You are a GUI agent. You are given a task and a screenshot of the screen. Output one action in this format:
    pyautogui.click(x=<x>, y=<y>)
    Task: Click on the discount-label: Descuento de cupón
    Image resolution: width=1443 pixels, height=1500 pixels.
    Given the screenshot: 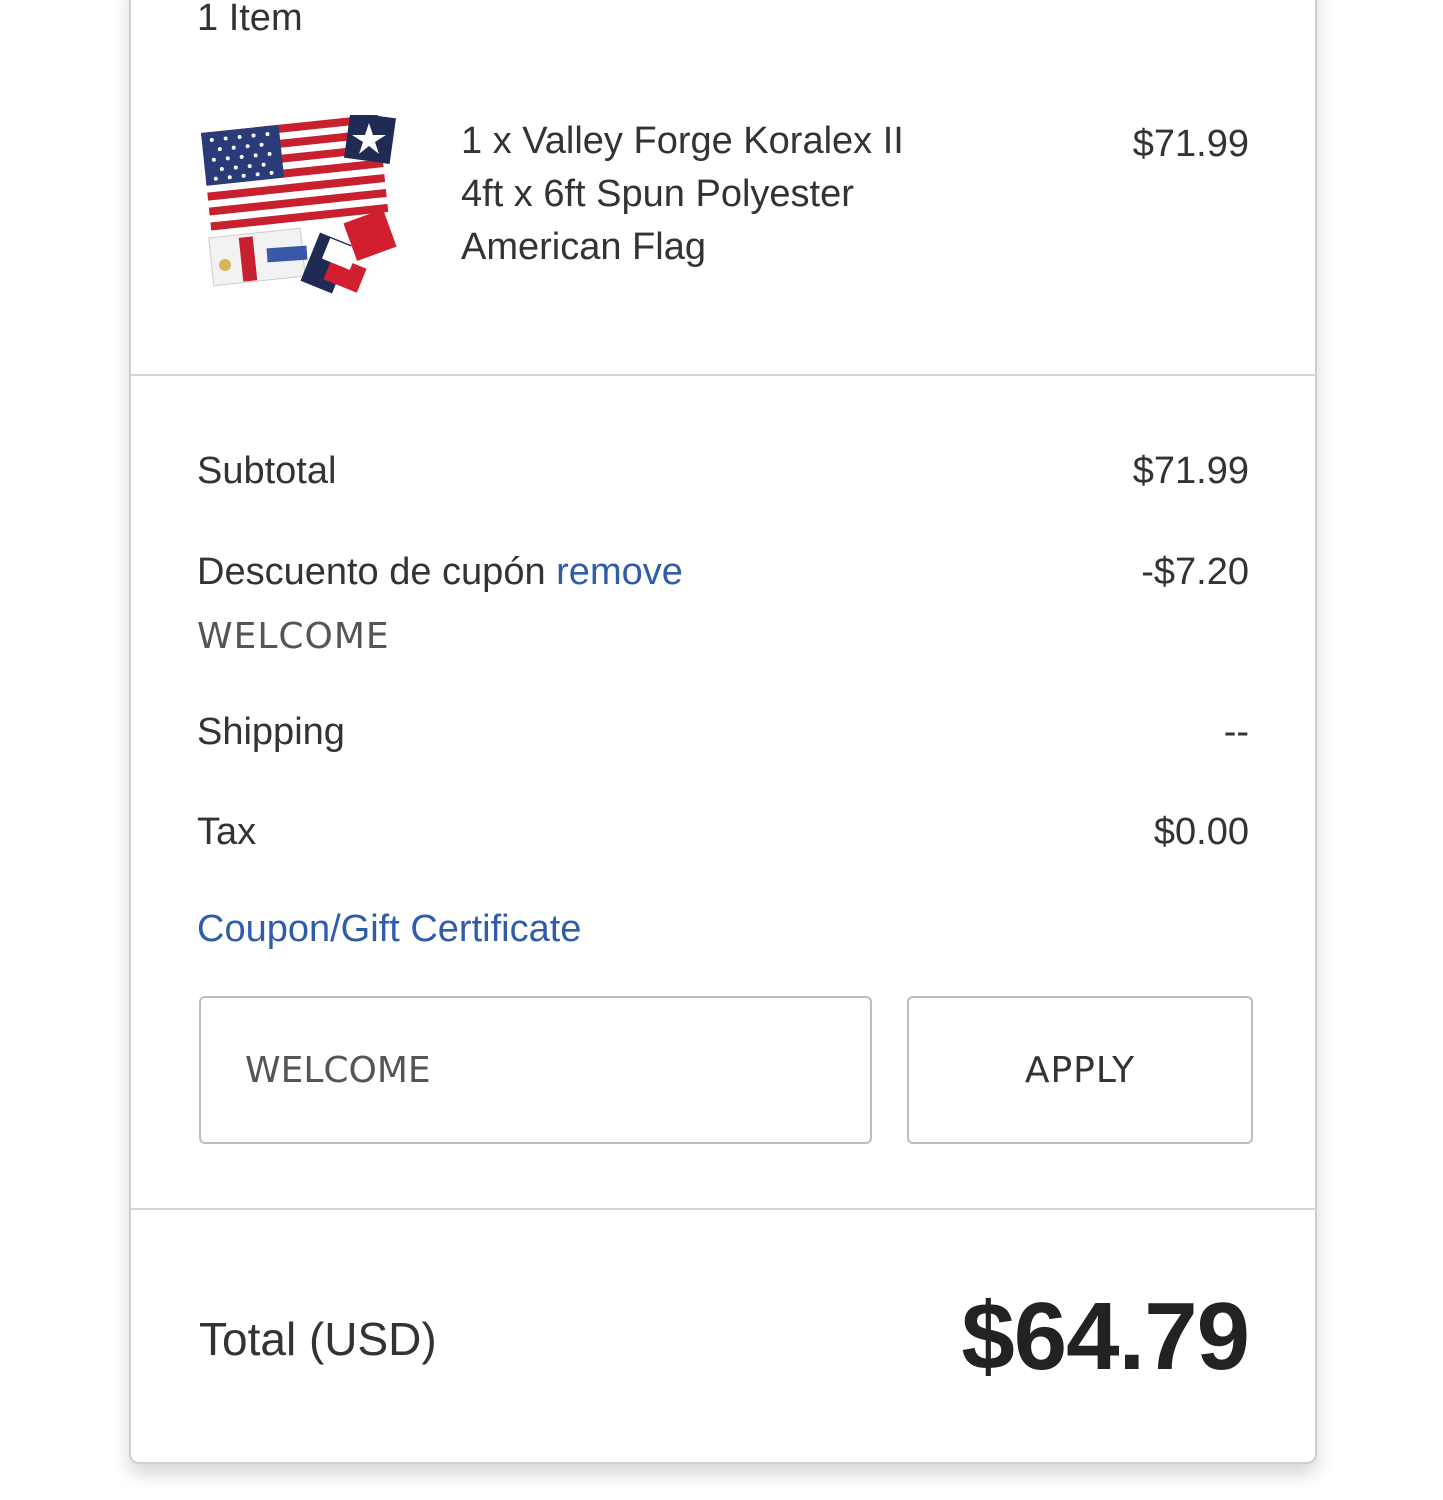 What is the action you would take?
    pyautogui.click(x=371, y=572)
    